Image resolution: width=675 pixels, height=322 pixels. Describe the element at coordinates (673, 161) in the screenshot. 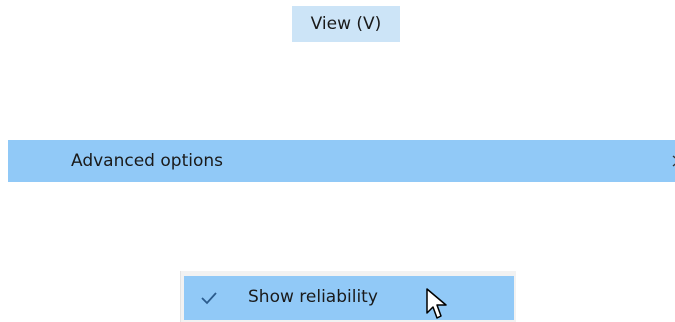

I see `chevron-right-icon` at that location.